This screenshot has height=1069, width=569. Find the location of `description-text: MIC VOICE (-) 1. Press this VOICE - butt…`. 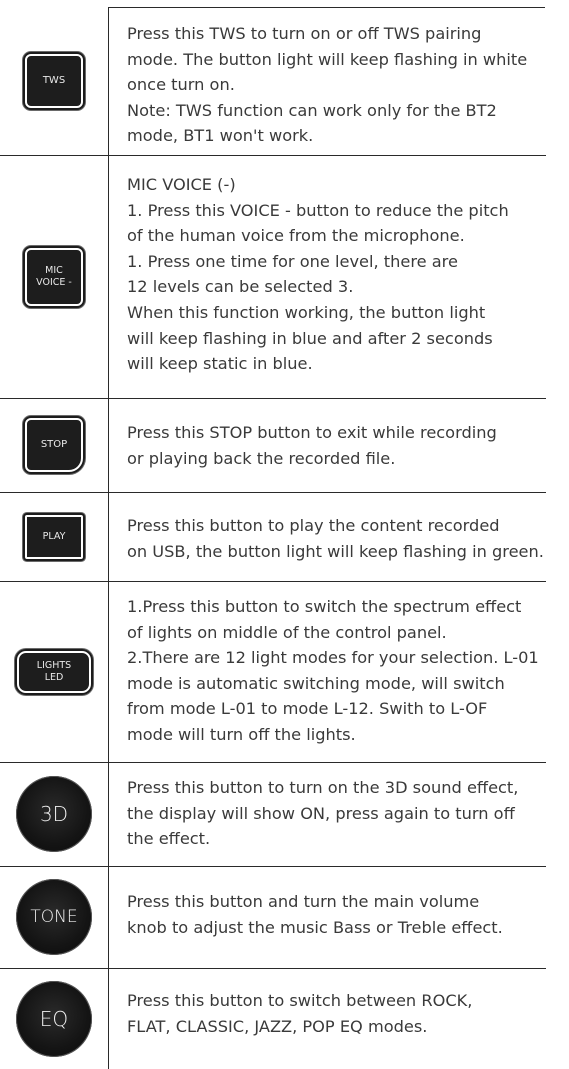

description-text: MIC VOICE (-) 1. Press this VOICE - butt… is located at coordinates (318, 274).